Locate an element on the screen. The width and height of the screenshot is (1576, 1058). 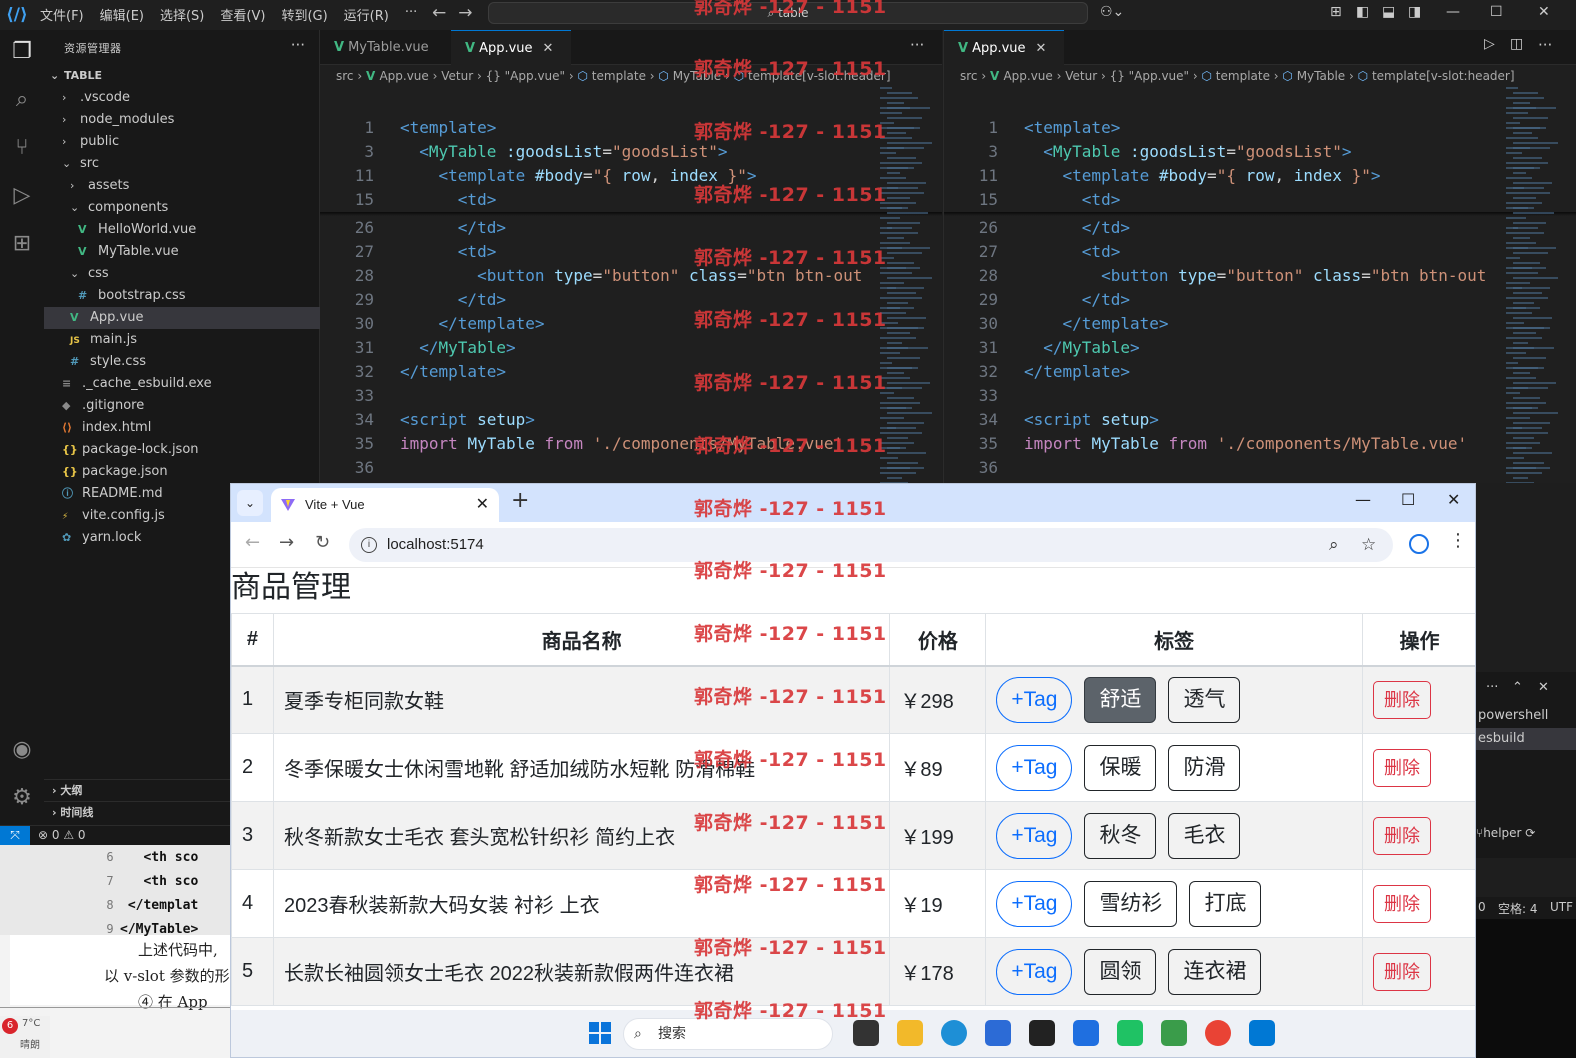
menu-item: 编辑(E) is located at coordinates (122, 14).